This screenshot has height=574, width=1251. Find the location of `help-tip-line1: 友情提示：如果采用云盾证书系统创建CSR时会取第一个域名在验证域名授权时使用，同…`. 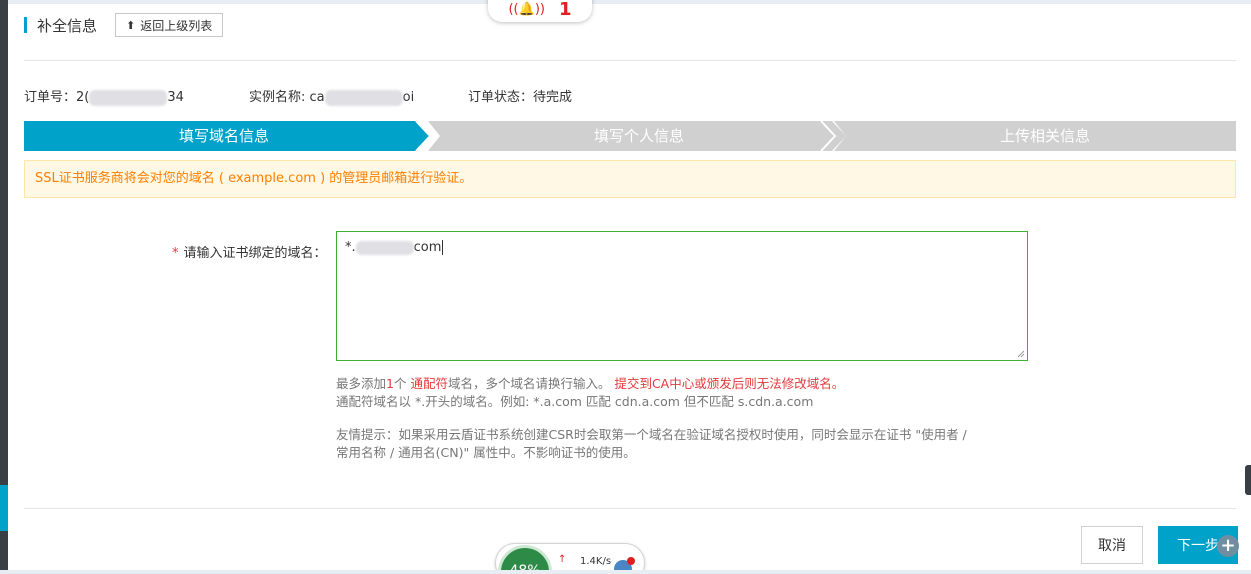

help-tip-line1: 友情提示：如果采用云盾证书系统创建CSR时会取第一个域名在验证域名授权时使用，同… is located at coordinates (651, 434).